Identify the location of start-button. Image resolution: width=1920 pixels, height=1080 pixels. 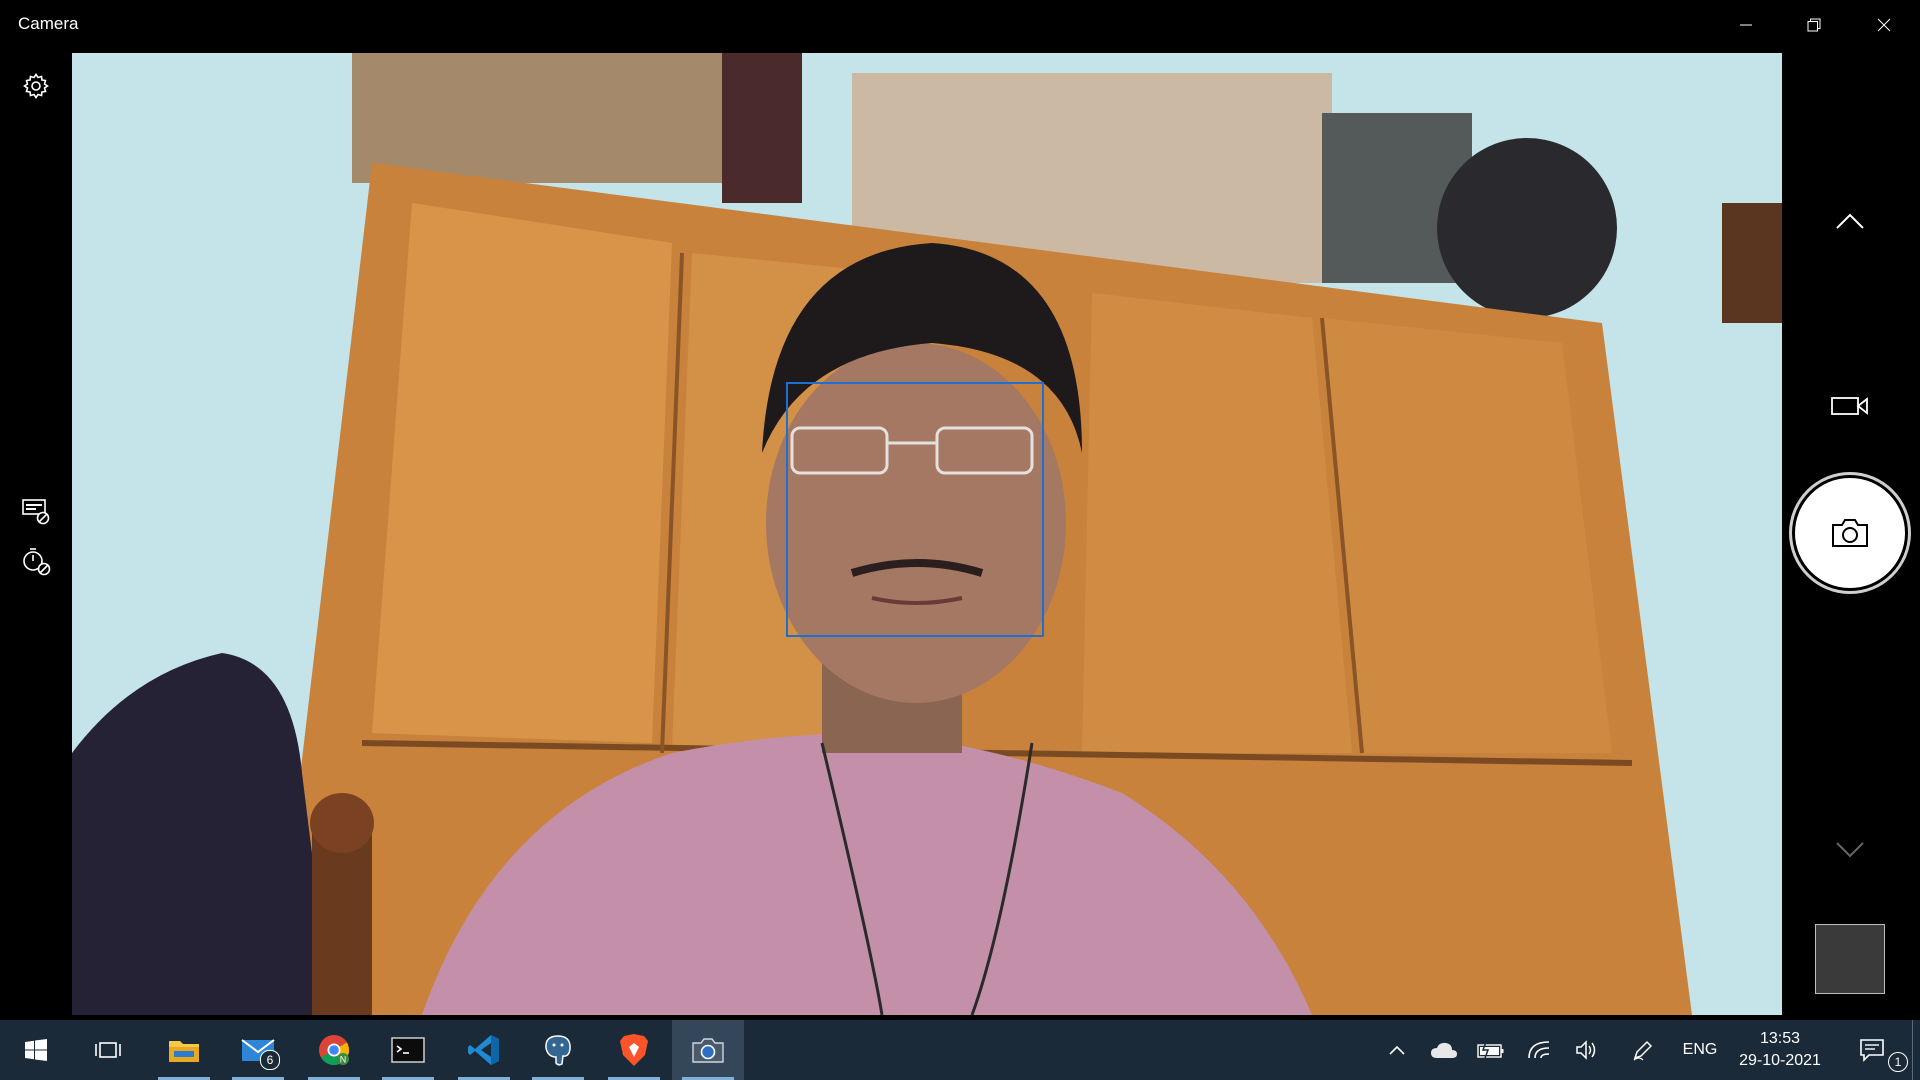
(36, 1050).